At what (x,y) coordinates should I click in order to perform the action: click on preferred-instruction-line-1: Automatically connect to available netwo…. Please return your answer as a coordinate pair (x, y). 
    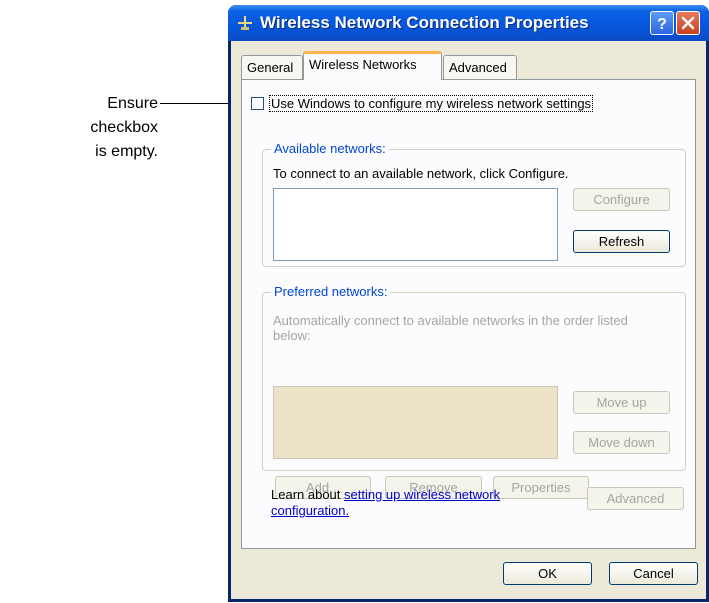
    Looking at the image, I should click on (450, 320).